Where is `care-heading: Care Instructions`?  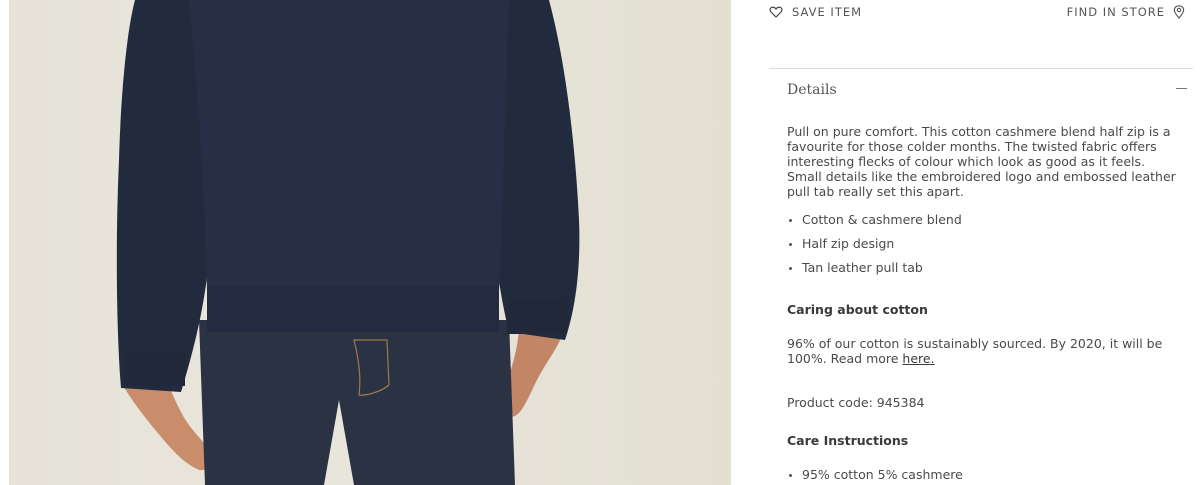 care-heading: Care Instructions is located at coordinates (848, 440).